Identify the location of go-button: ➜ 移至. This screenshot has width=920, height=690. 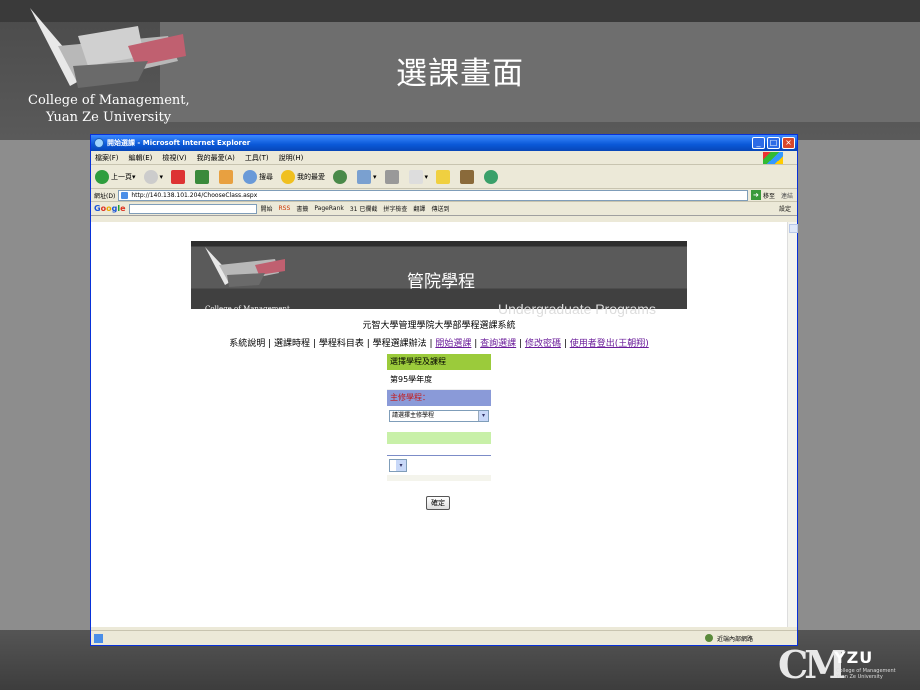
(762, 195).